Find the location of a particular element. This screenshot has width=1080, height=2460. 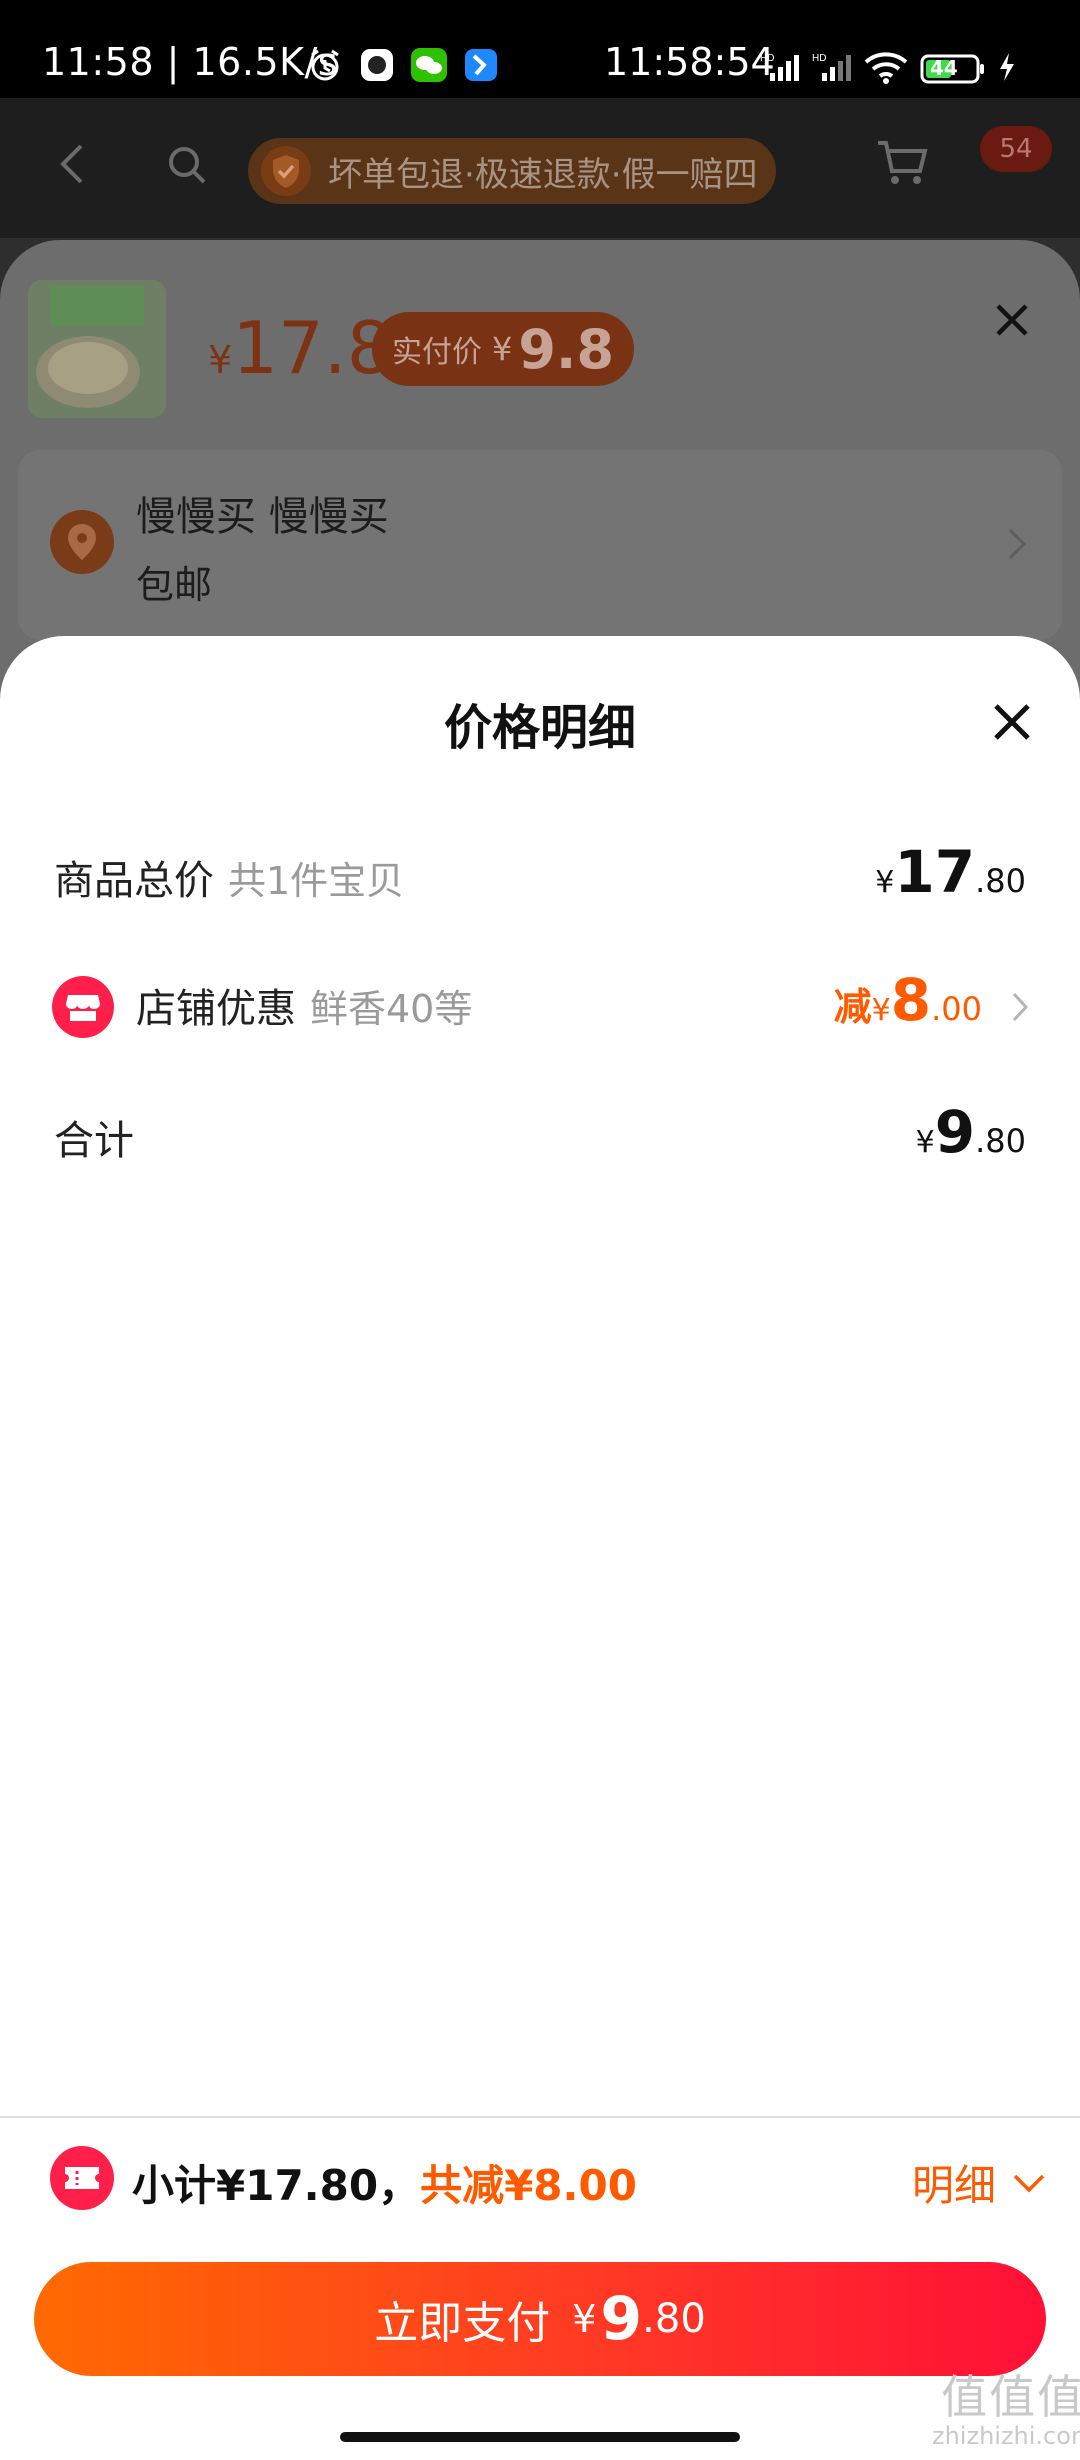

promo-banner: 坏单包退·极速退款·假一赔四 is located at coordinates (512, 171).